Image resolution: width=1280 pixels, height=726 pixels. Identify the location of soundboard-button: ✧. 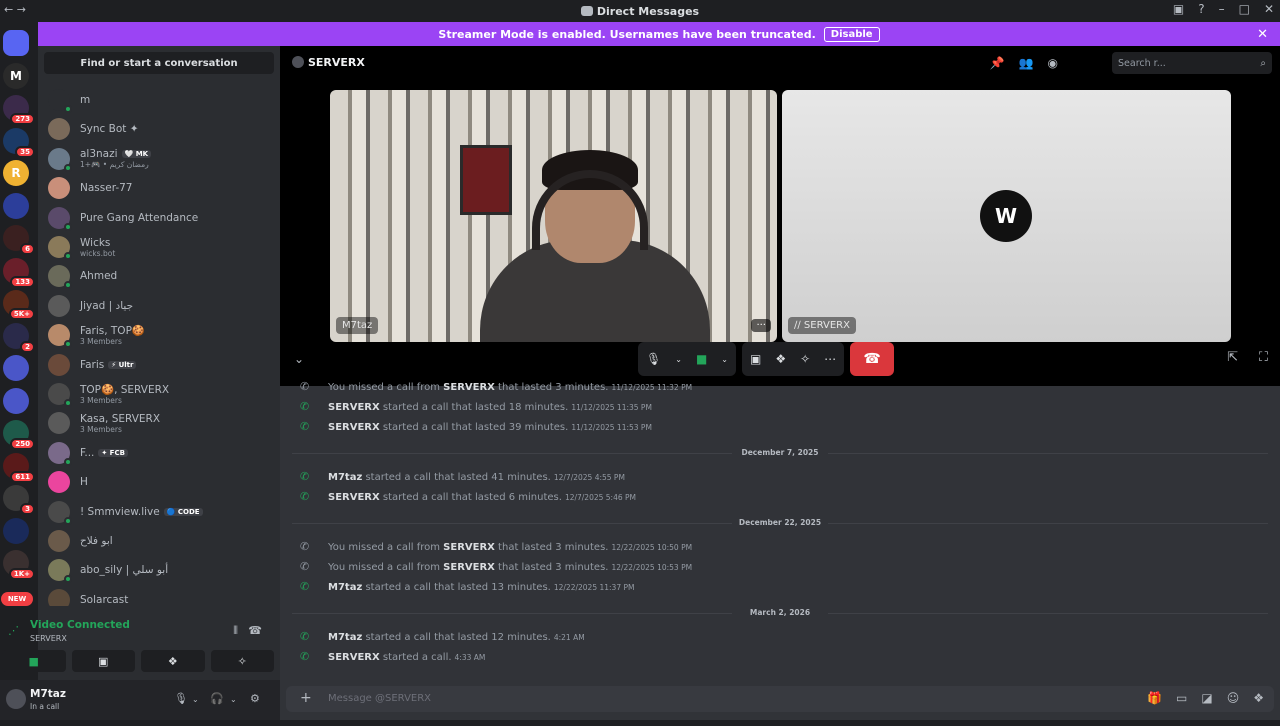
(242, 661).